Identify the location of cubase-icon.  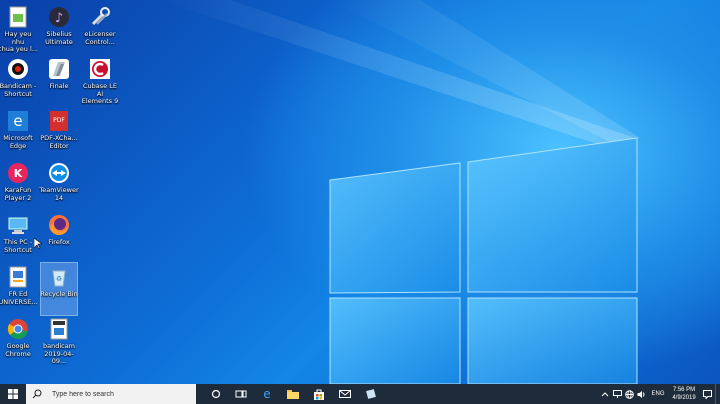
(100, 69).